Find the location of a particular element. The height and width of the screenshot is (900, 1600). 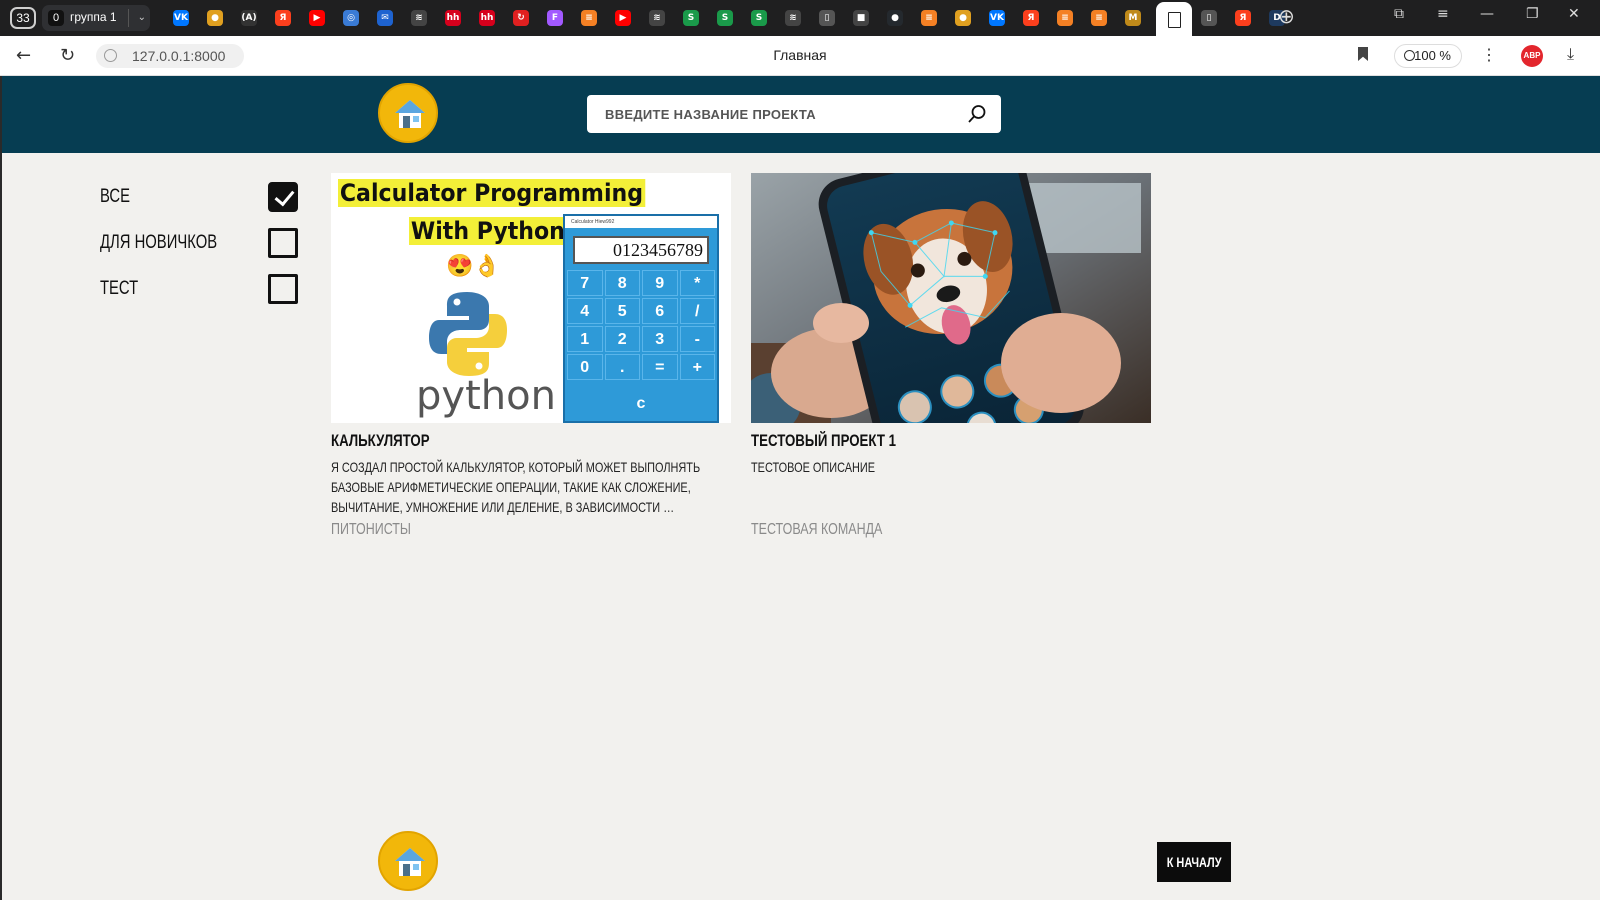

tab-list: VK ● (A) Я ▶ ◎ ✉ ≋ hh hh ↻ F ≡ ▶ ≋ S S S ≋ ▯ ■ ● ≡ ● VK Я ≡ ≡ M is located at coordinates (657, 18).